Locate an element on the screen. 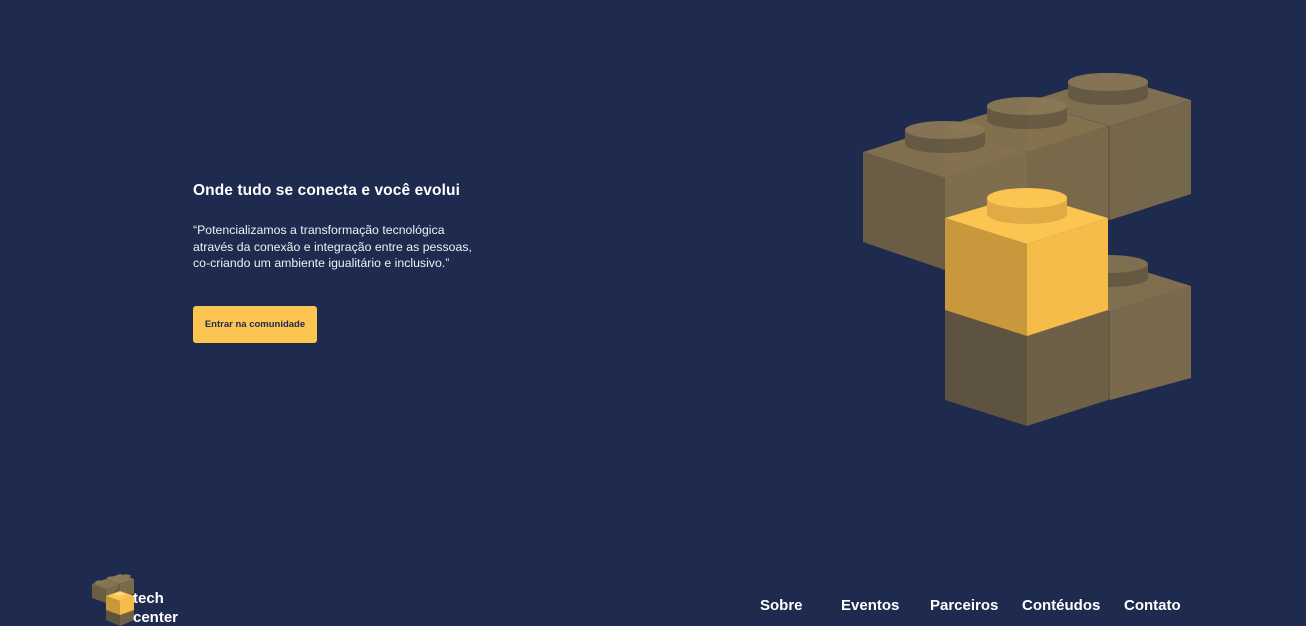  nav-link-contato: Contato is located at coordinates (1152, 606).